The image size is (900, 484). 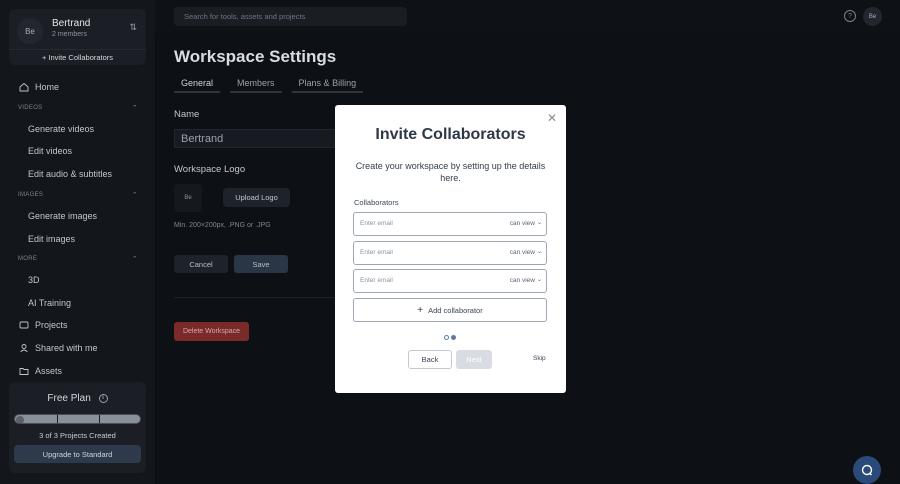 What do you see at coordinates (210, 169) in the screenshot?
I see `logo-label: Workspace Logo` at bounding box center [210, 169].